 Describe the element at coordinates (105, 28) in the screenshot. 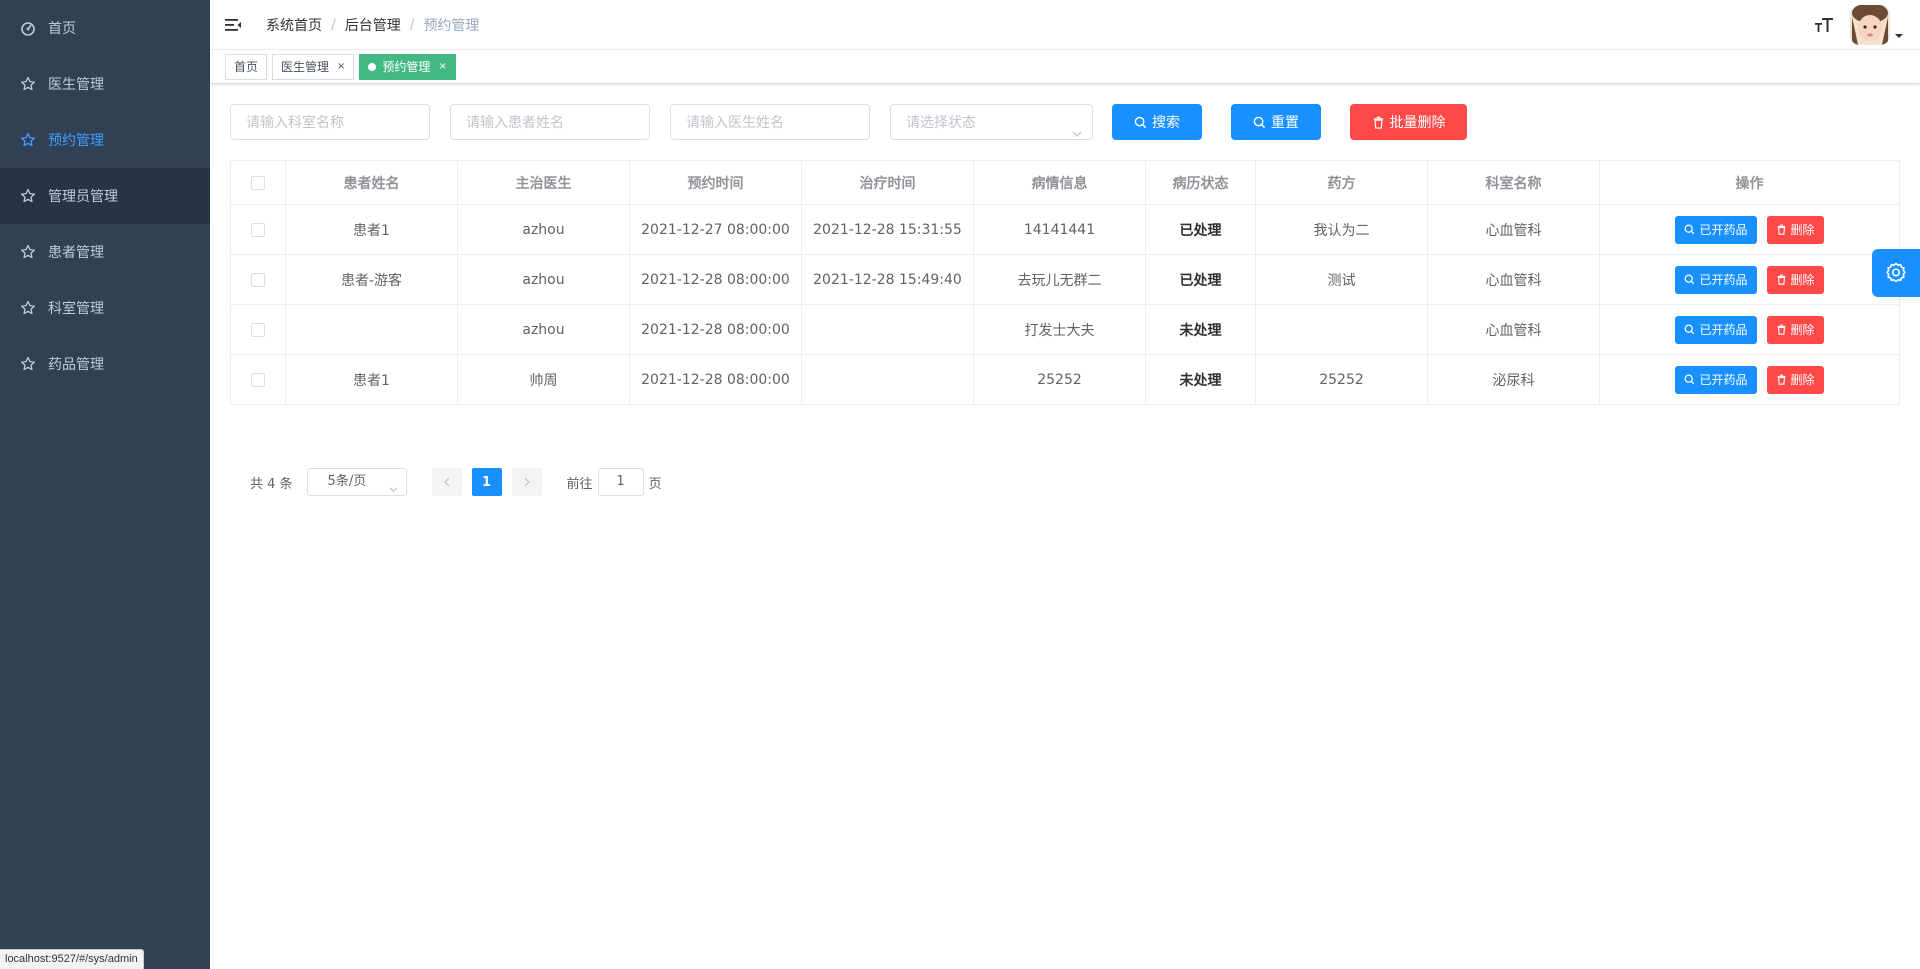

I see `sidebar-item-home: 首页` at that location.